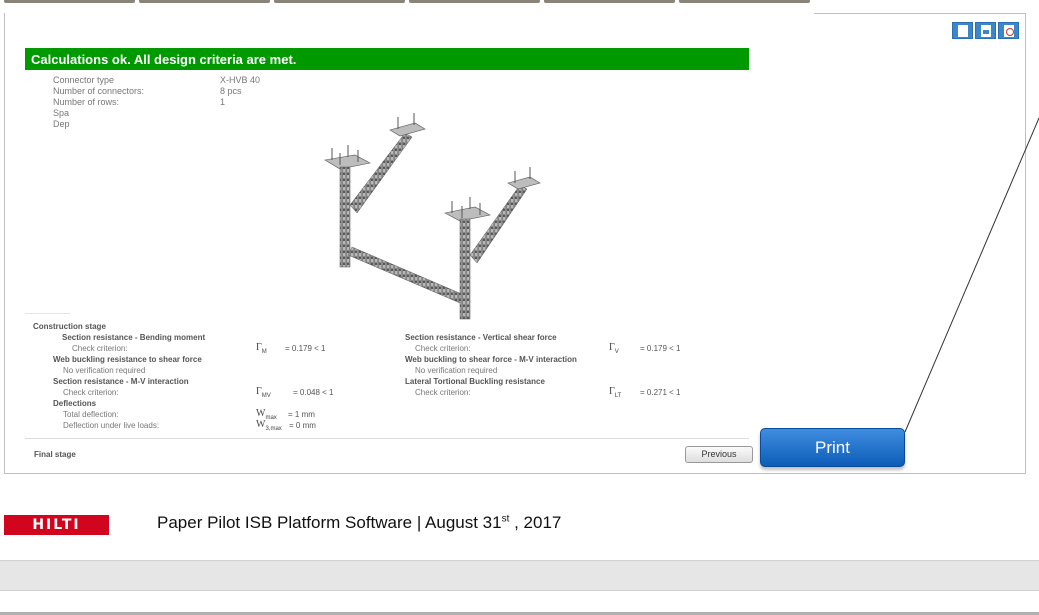 This screenshot has width=1039, height=615. I want to click on property-row: Spa, so click(156, 113).